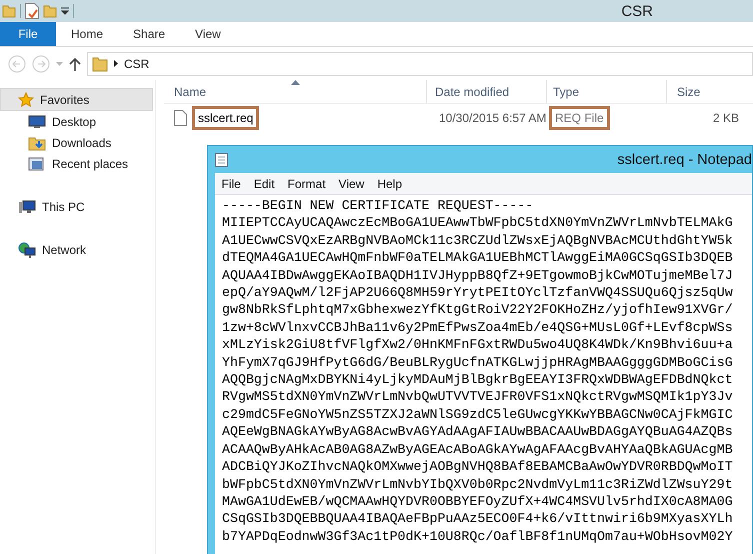 The height and width of the screenshot is (554, 753). Describe the element at coordinates (27, 206) in the screenshot. I see `computer-icon` at that location.